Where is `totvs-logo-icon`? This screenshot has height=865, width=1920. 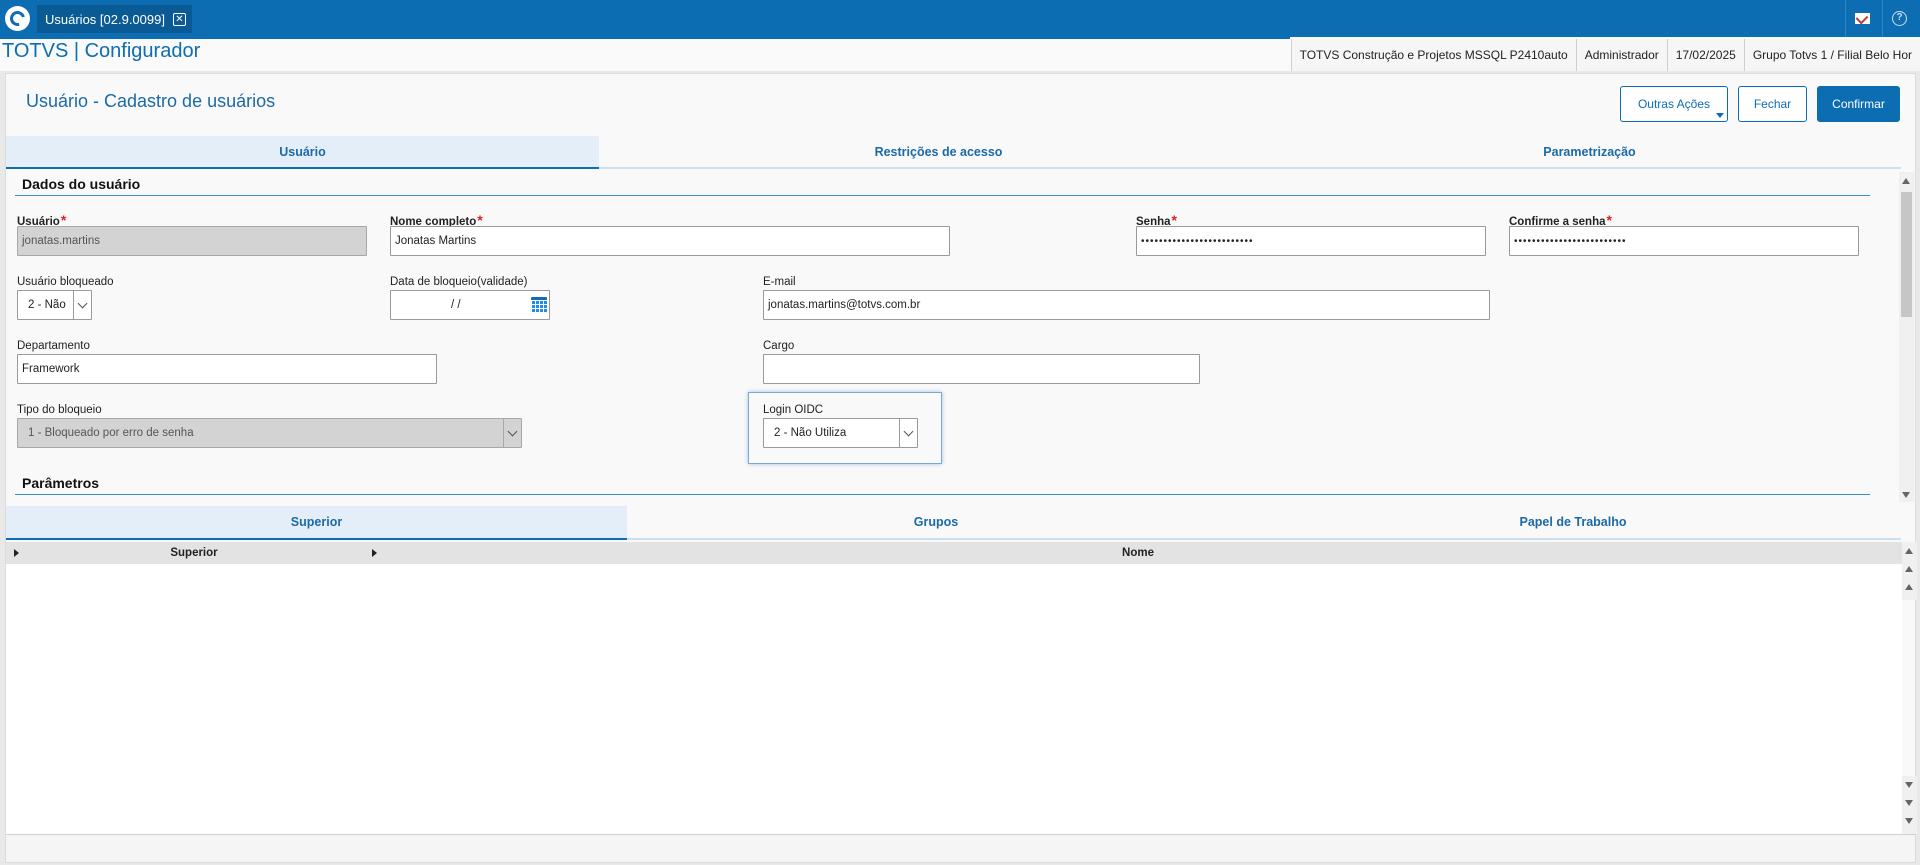 totvs-logo-icon is located at coordinates (17, 18).